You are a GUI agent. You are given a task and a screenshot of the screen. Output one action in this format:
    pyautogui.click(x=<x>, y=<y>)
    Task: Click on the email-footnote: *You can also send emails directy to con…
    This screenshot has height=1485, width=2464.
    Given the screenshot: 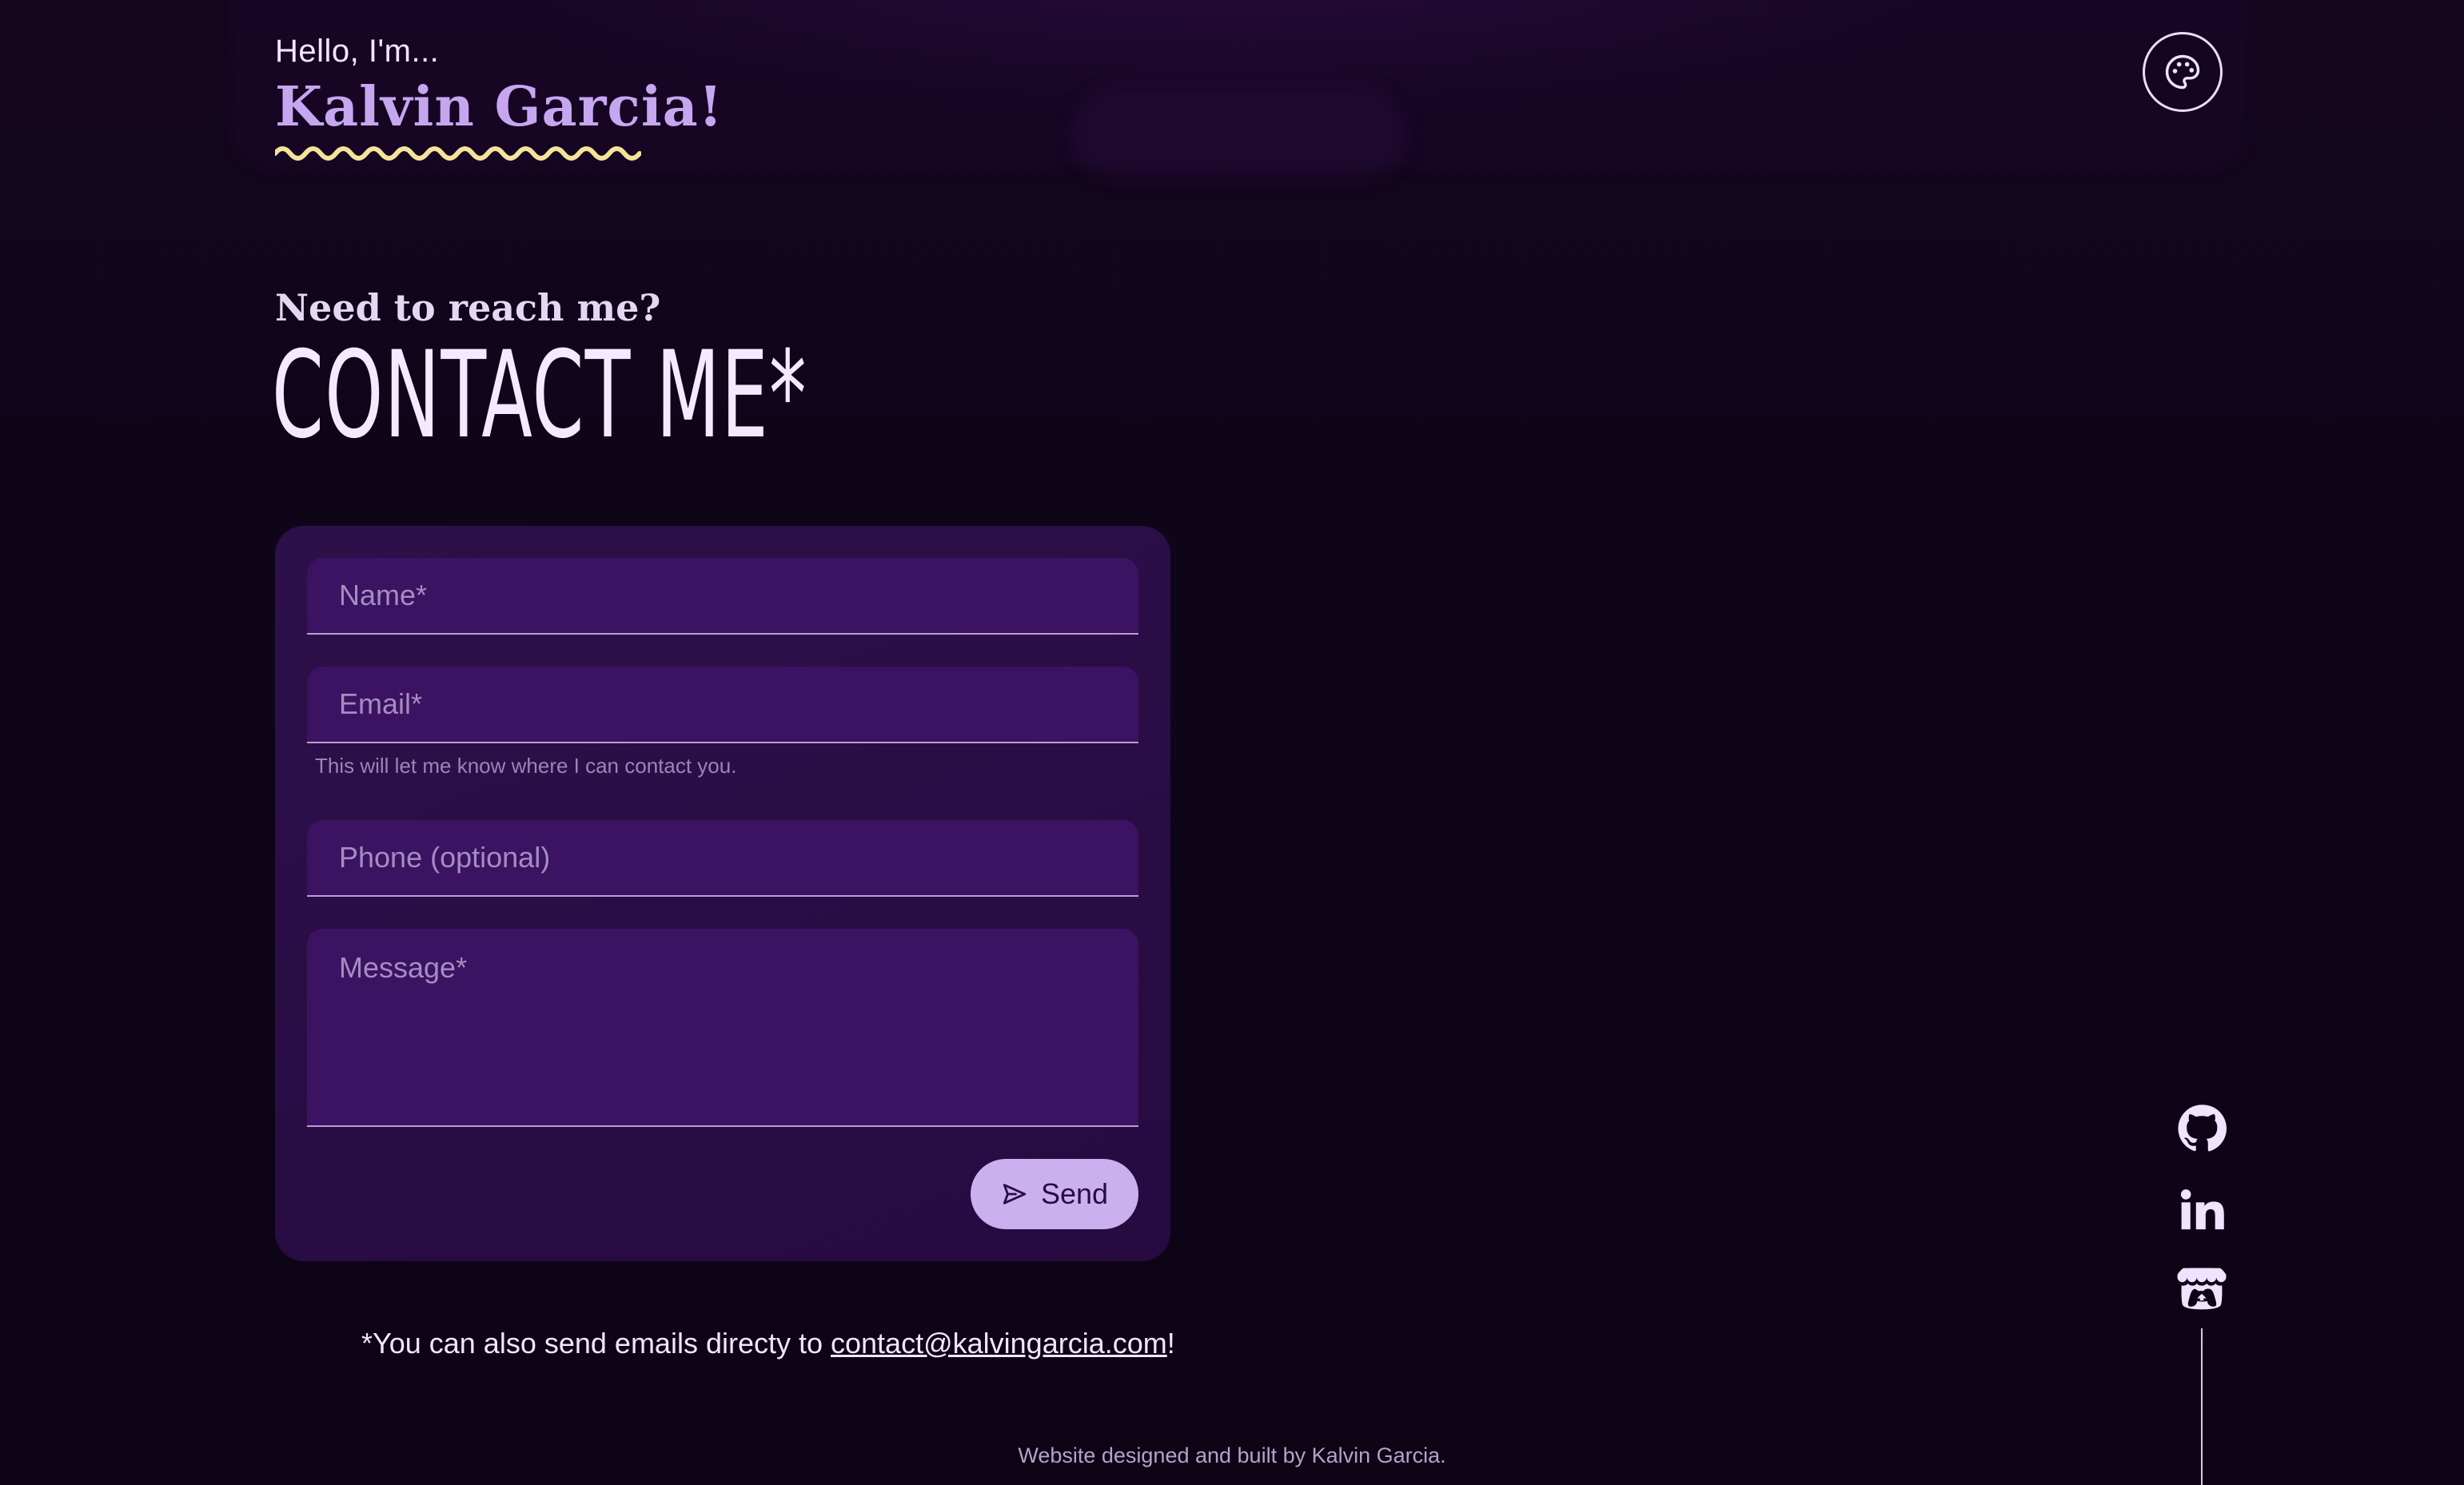 What is the action you would take?
    pyautogui.click(x=768, y=1343)
    